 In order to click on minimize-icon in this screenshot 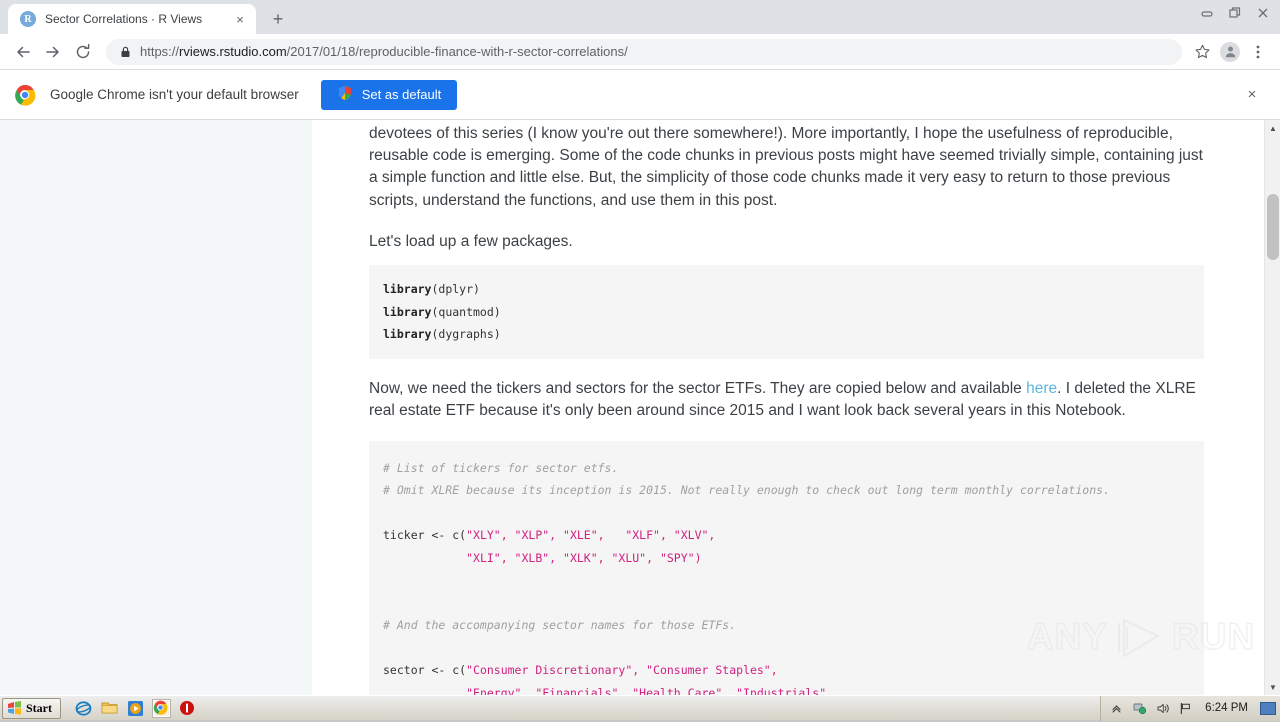, I will do `click(1207, 13)`.